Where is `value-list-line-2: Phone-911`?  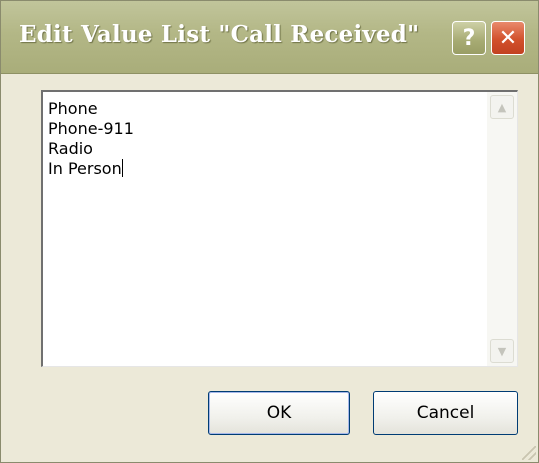
value-list-line-2: Phone-911 is located at coordinates (91, 128).